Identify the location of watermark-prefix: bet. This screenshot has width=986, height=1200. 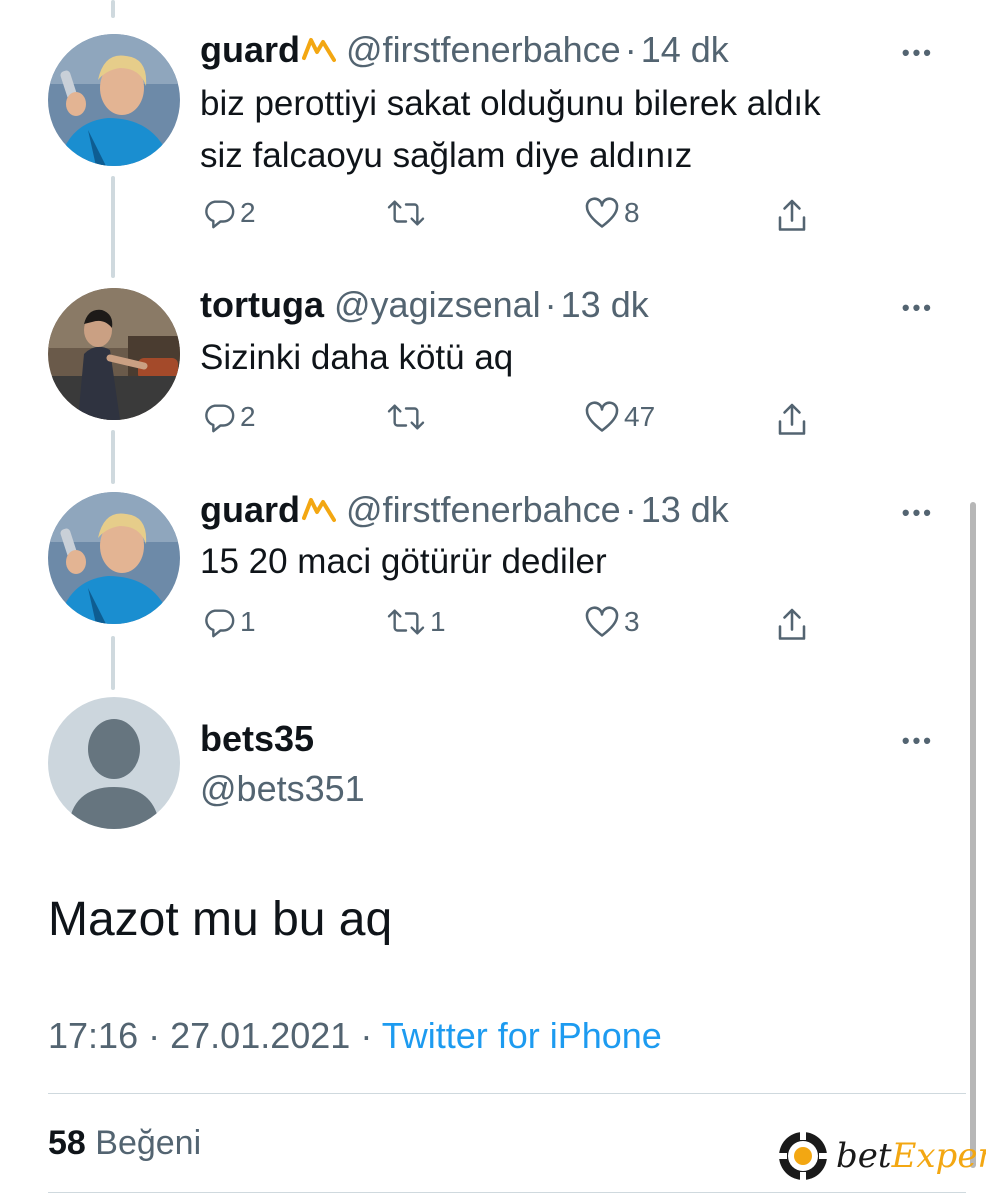
(864, 1156).